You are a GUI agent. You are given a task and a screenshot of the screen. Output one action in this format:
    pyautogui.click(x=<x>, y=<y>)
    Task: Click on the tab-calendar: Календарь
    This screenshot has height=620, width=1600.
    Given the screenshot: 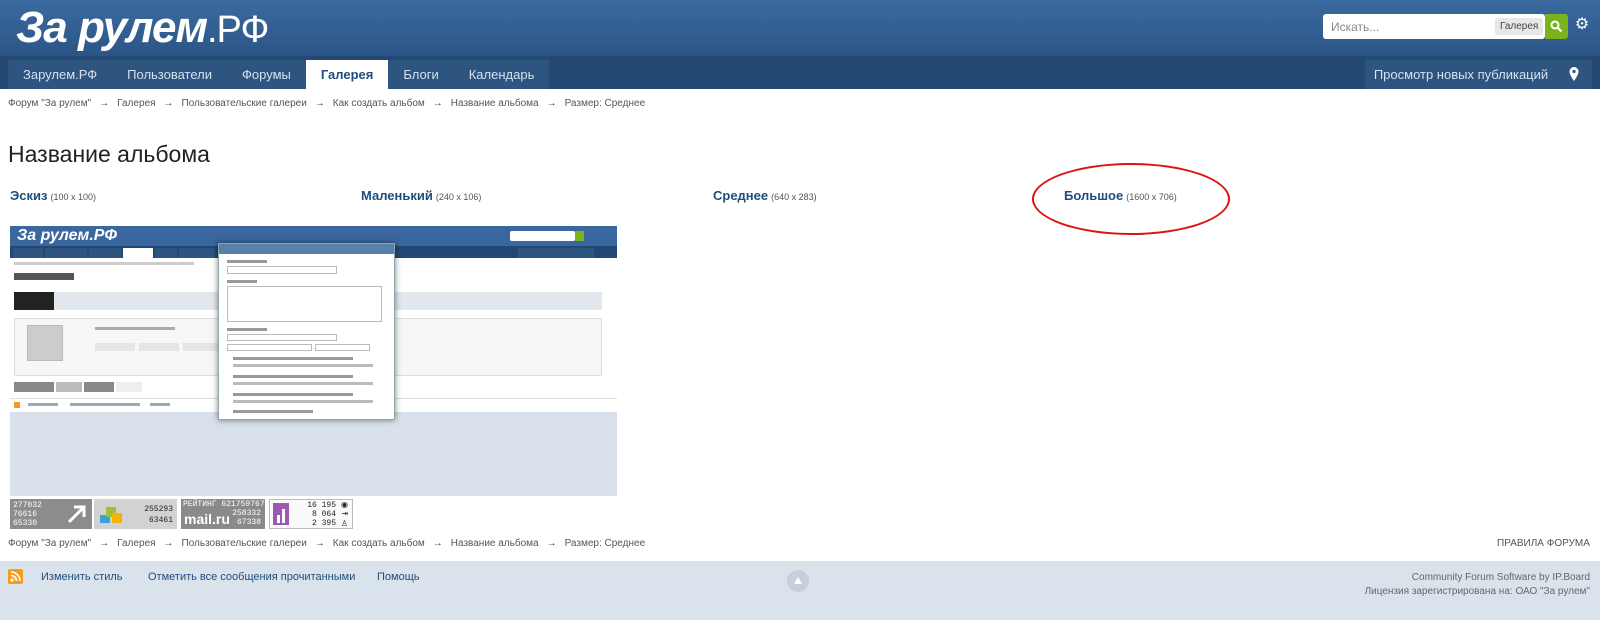 What is the action you would take?
    pyautogui.click(x=502, y=74)
    